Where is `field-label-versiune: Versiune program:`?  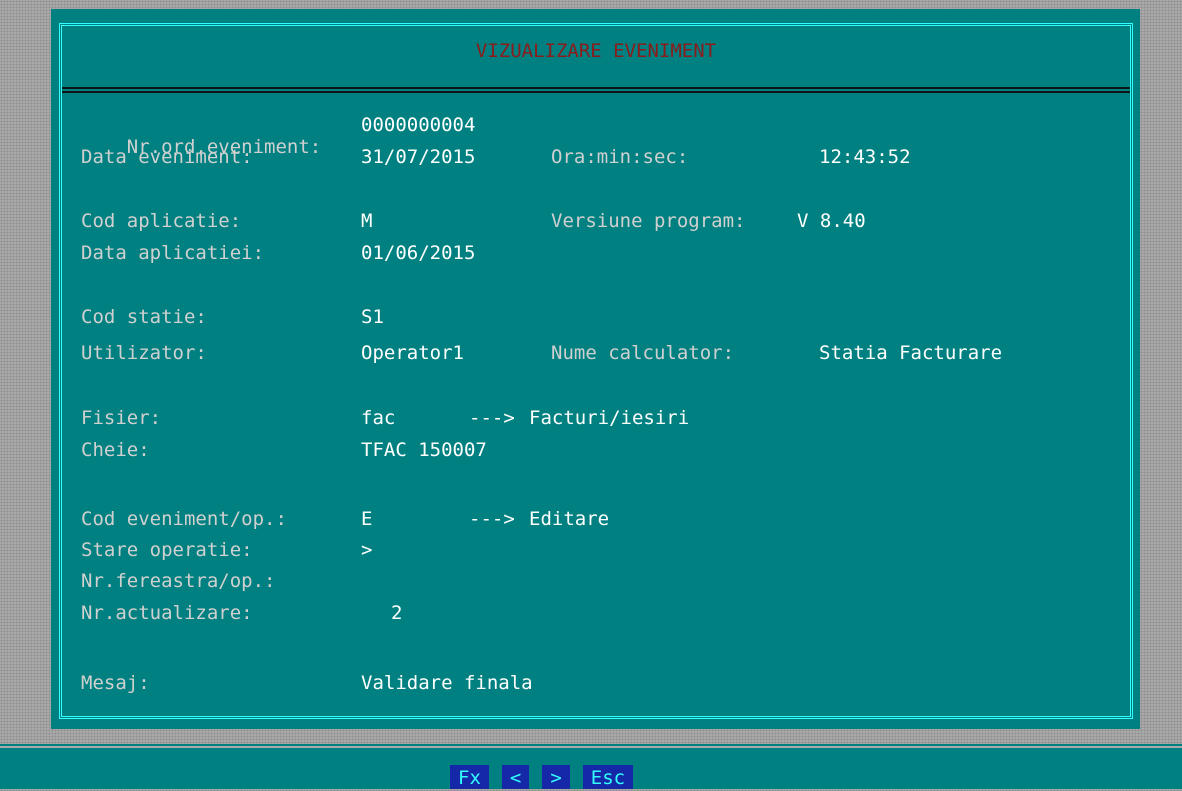 field-label-versiune: Versiune program: is located at coordinates (648, 221).